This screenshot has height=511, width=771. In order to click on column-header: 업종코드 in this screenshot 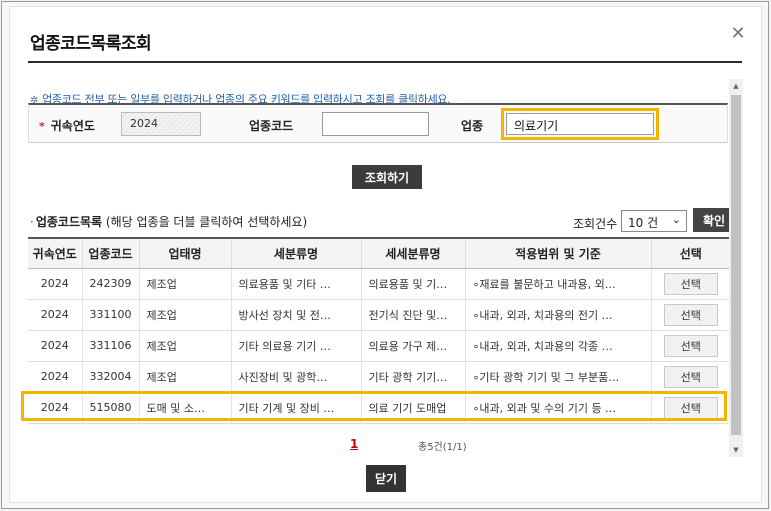, I will do `click(111, 253)`.